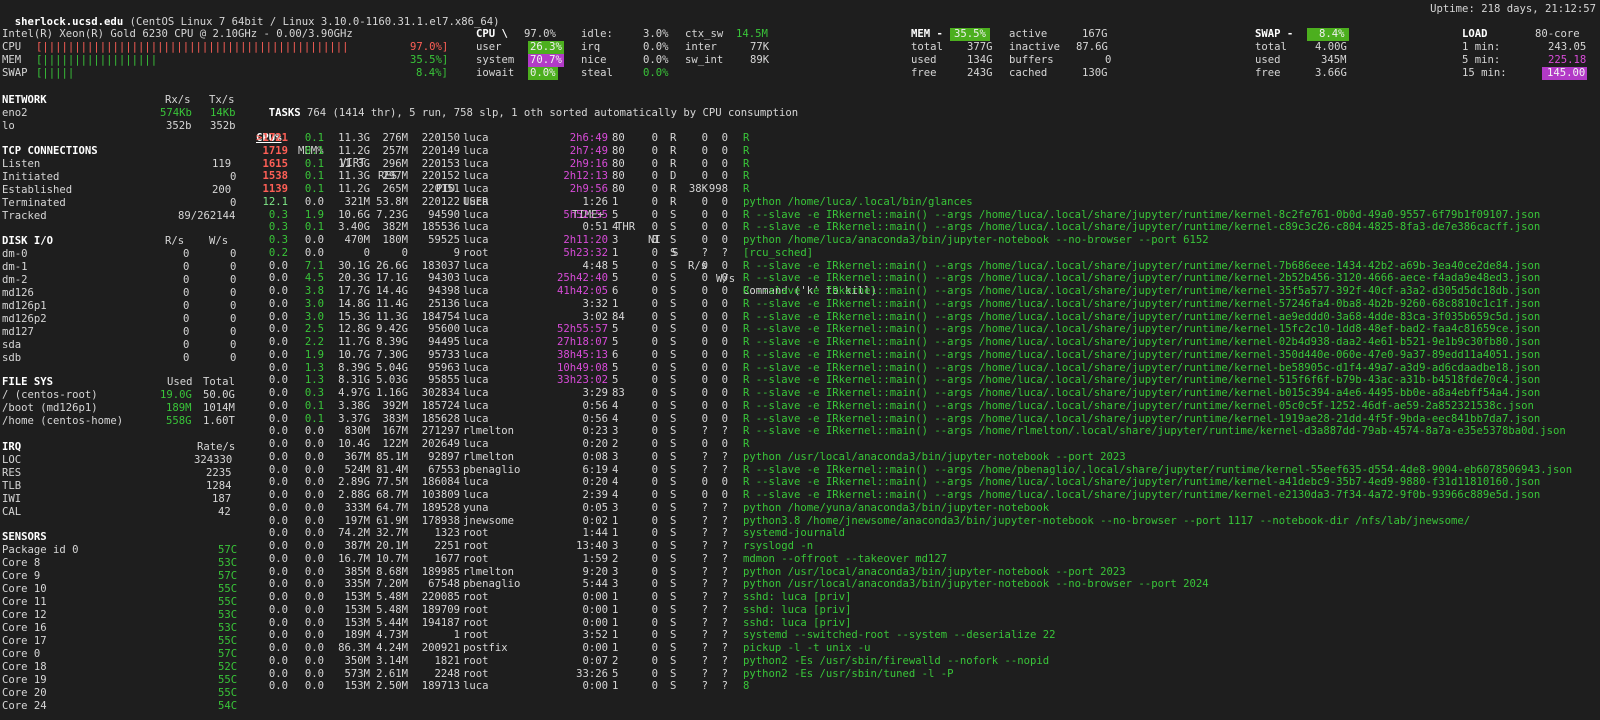 This screenshot has width=1600, height=720. I want to click on proc-virt: 350M, so click(357, 660).